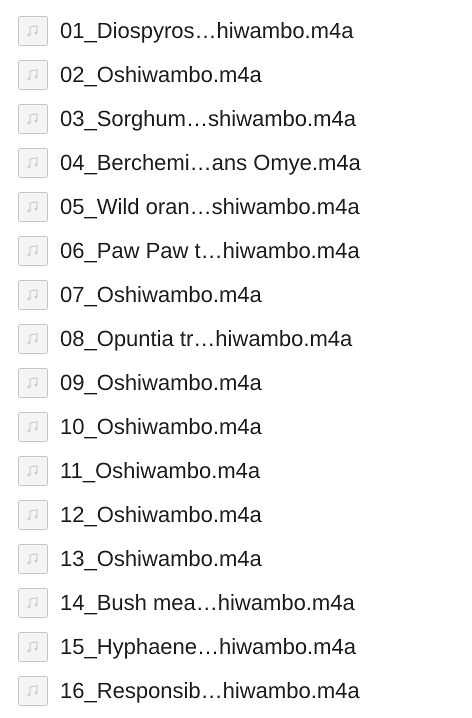 Image resolution: width=472 pixels, height=718 pixels. I want to click on file-name: 01_Diospyros…hiwambo.m4a, so click(207, 31).